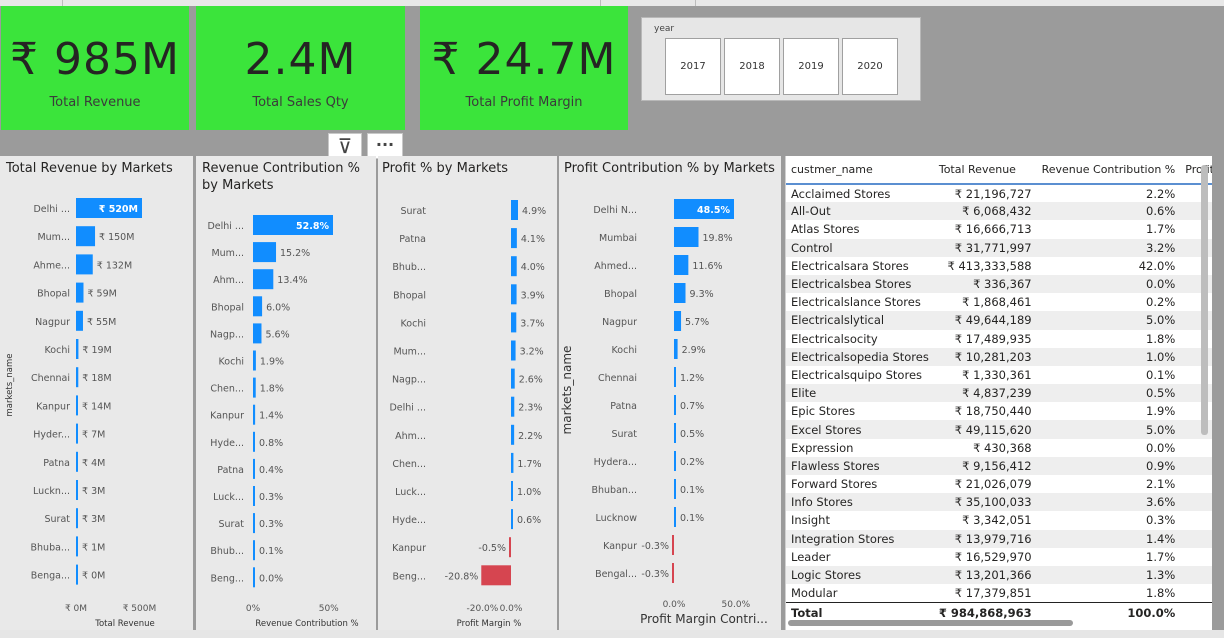  Describe the element at coordinates (532, 352) in the screenshot. I see `data-label: 3.2%` at that location.